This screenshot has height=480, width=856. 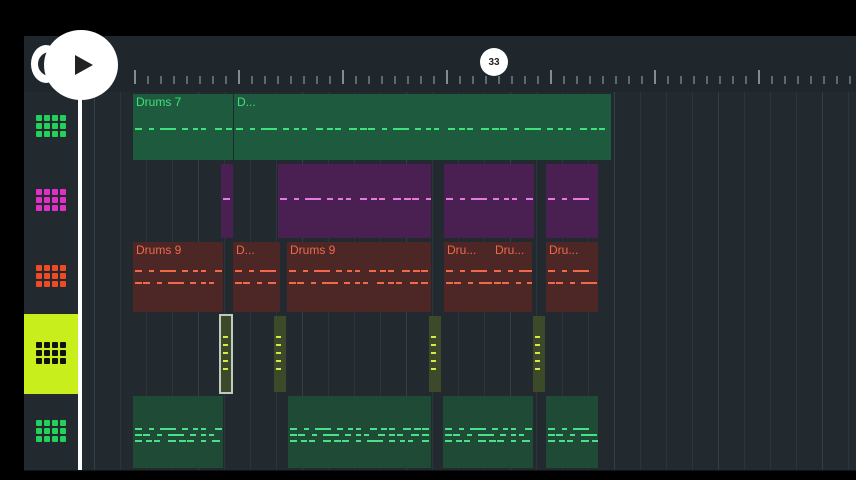 I want to click on pattern-clip: Drums 7, so click(x=183, y=127).